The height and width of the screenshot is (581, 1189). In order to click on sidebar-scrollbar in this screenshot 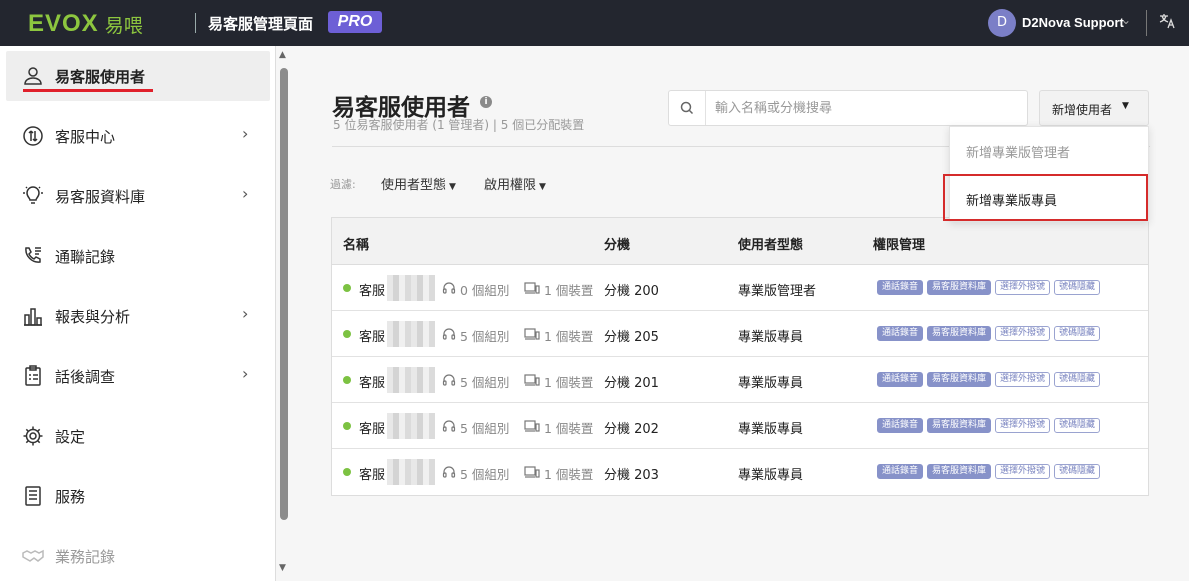, I will do `click(284, 294)`.